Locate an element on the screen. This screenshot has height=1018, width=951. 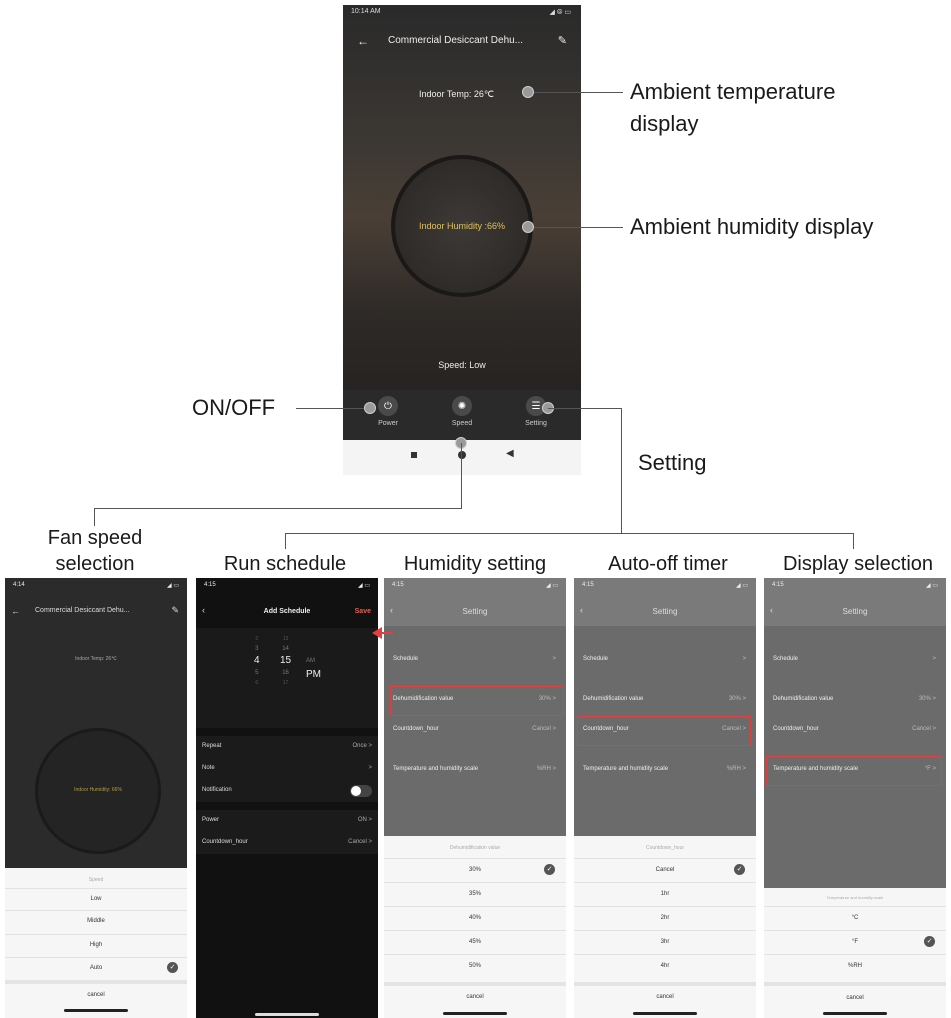
option-cancel: Cancel is located at coordinates (665, 870).